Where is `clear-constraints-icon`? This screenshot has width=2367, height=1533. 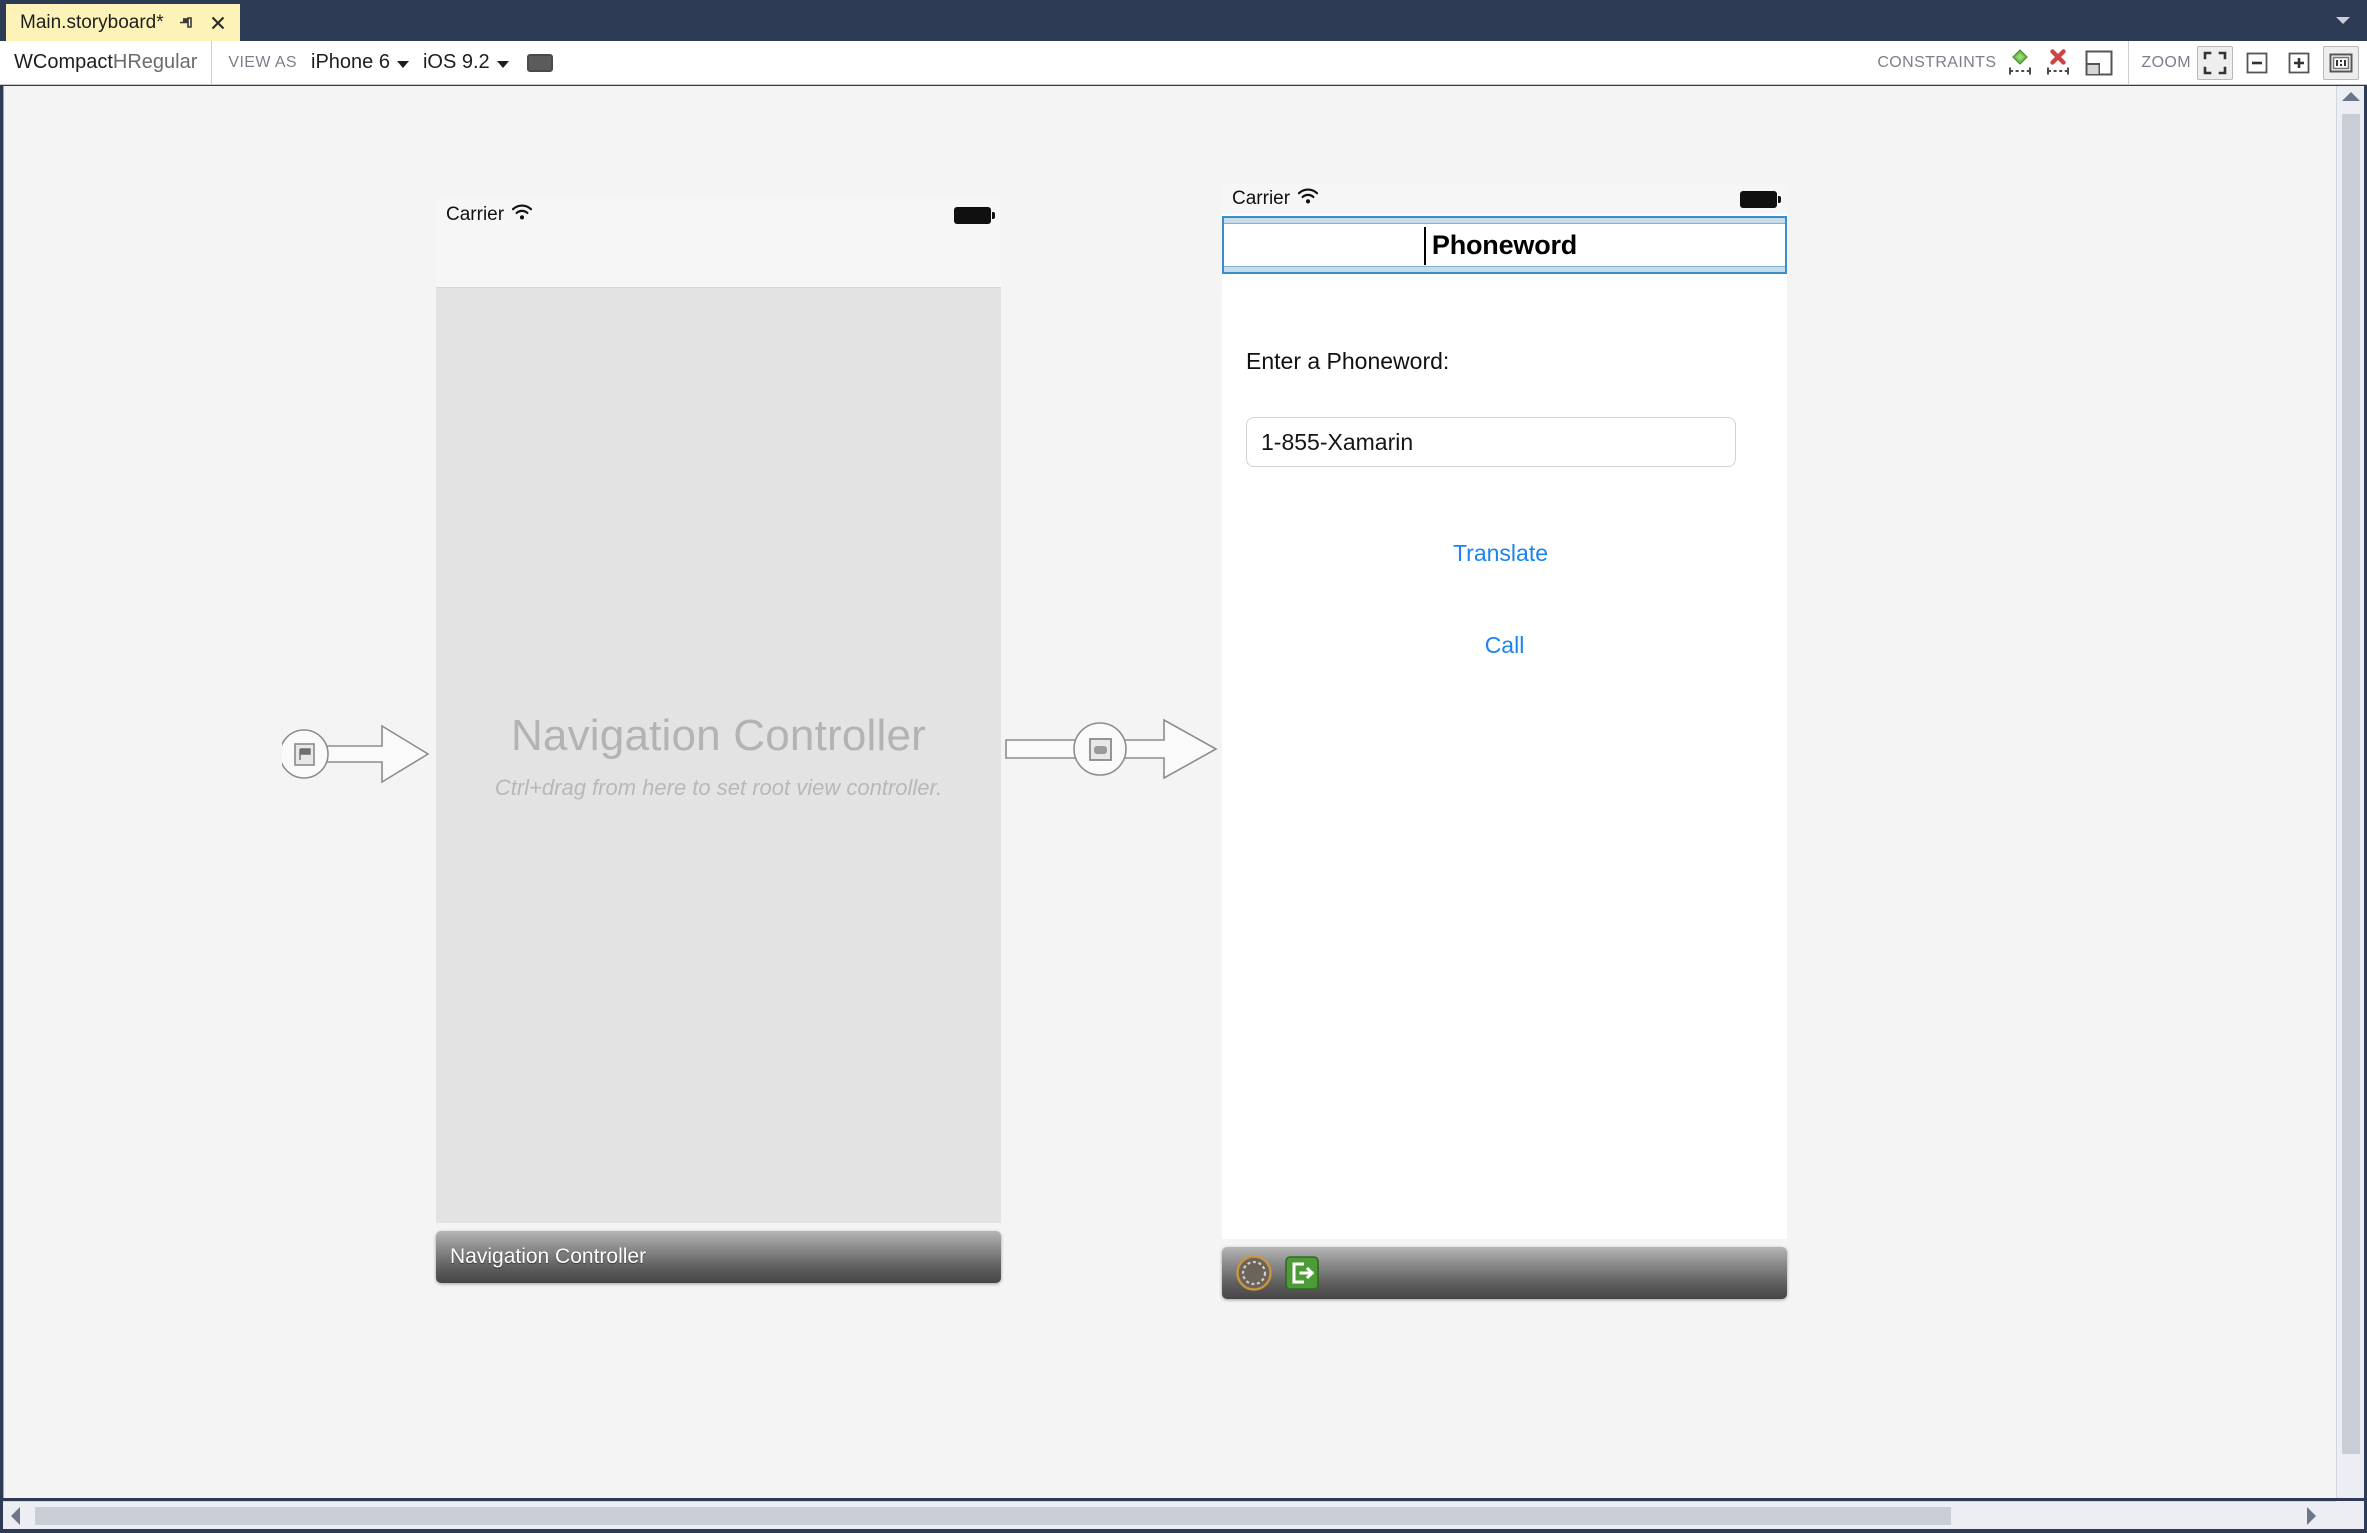
clear-constraints-icon is located at coordinates (2058, 63).